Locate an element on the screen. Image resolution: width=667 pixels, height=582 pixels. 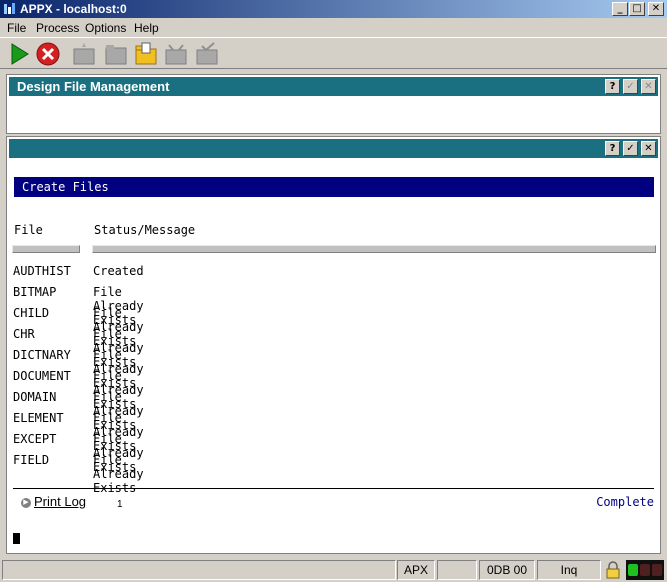
panel-header: ? ✓ ✕ is located at coordinates (333, 147).